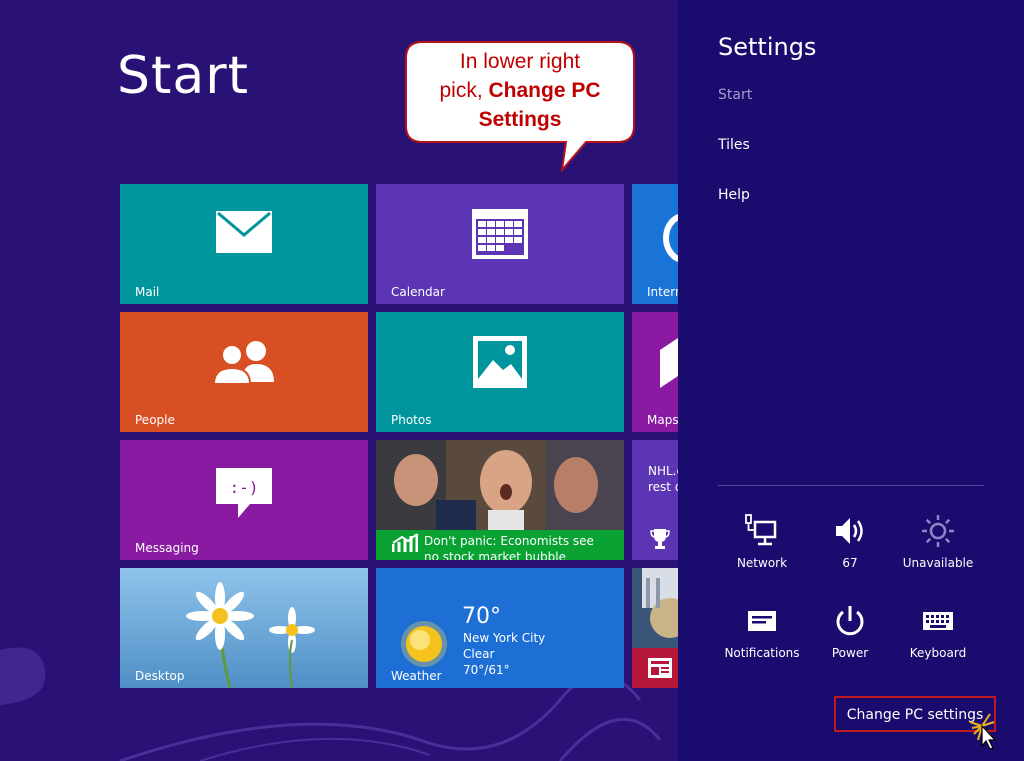 The height and width of the screenshot is (761, 1024). I want to click on trophy-icon, so click(660, 539).